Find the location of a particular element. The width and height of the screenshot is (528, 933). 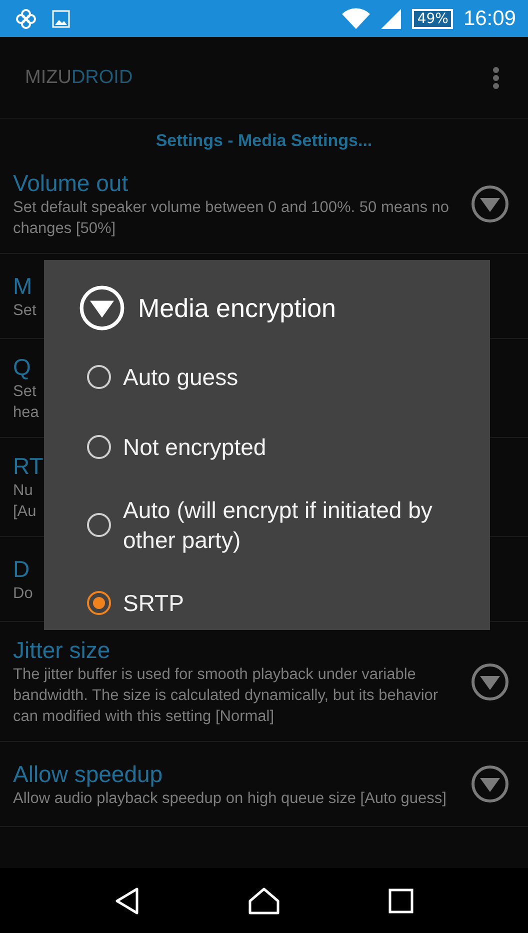

option-label: Auto (will encrypt if initiated by other party) is located at coordinates (296, 525).